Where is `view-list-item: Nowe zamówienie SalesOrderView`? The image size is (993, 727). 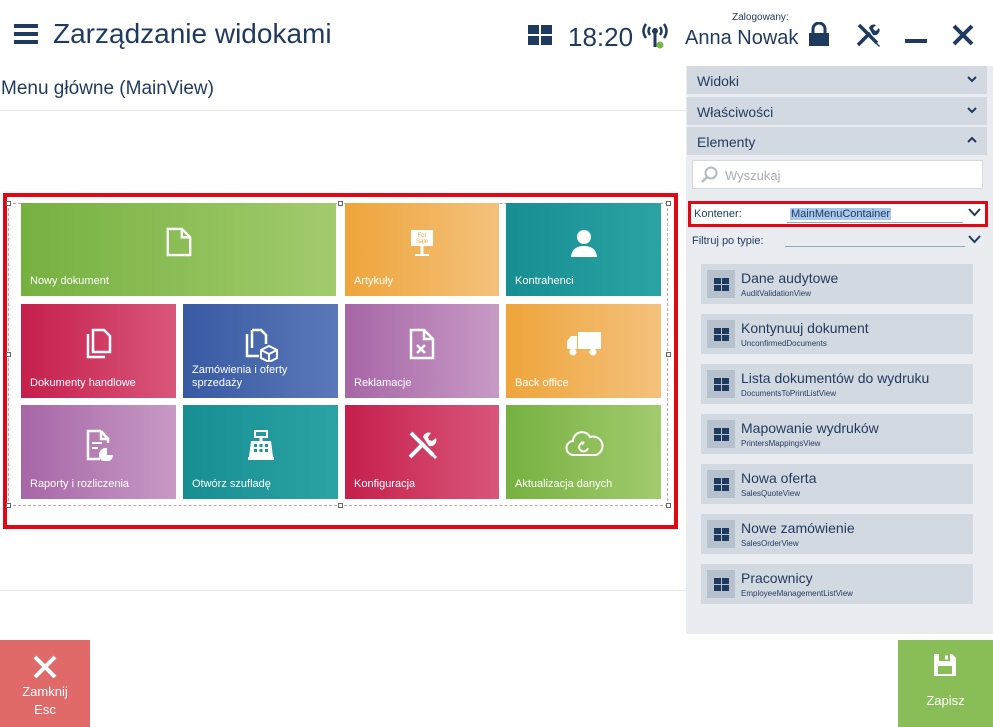
view-list-item: Nowe zamówienie SalesOrderView is located at coordinates (837, 534).